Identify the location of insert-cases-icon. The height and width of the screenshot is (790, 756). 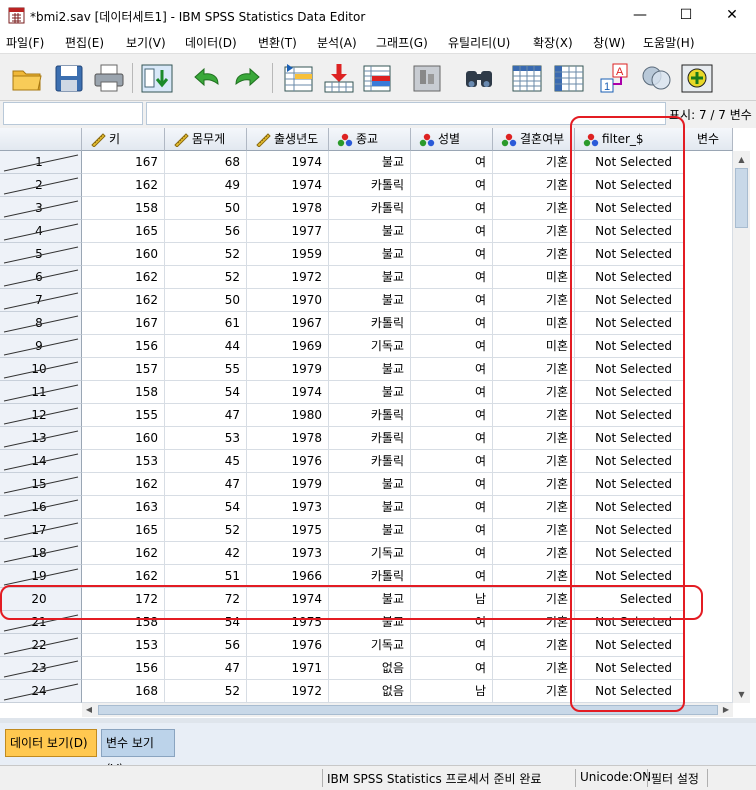
(527, 78).